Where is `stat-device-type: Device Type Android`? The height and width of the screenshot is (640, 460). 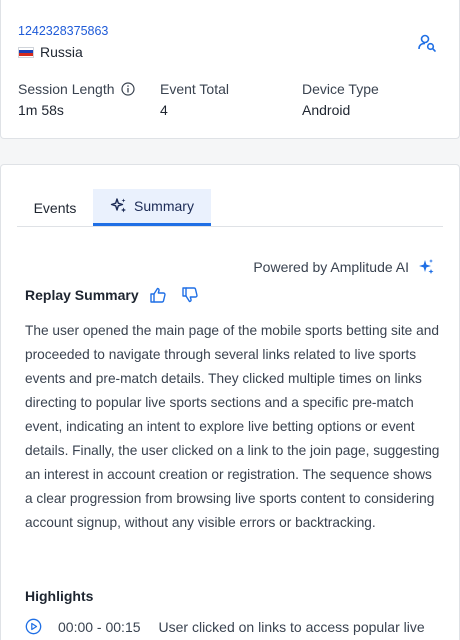 stat-device-type: Device Type Android is located at coordinates (340, 99).